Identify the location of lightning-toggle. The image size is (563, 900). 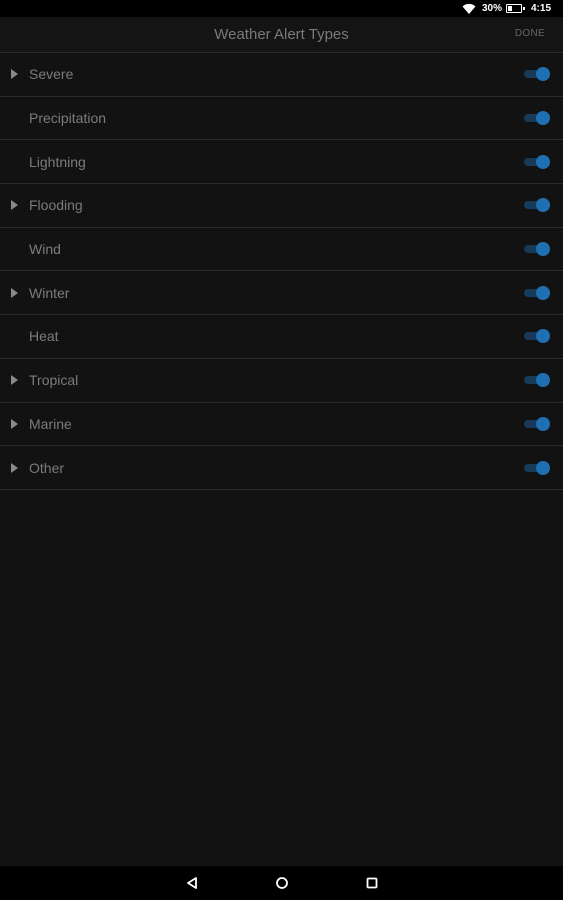
(536, 161).